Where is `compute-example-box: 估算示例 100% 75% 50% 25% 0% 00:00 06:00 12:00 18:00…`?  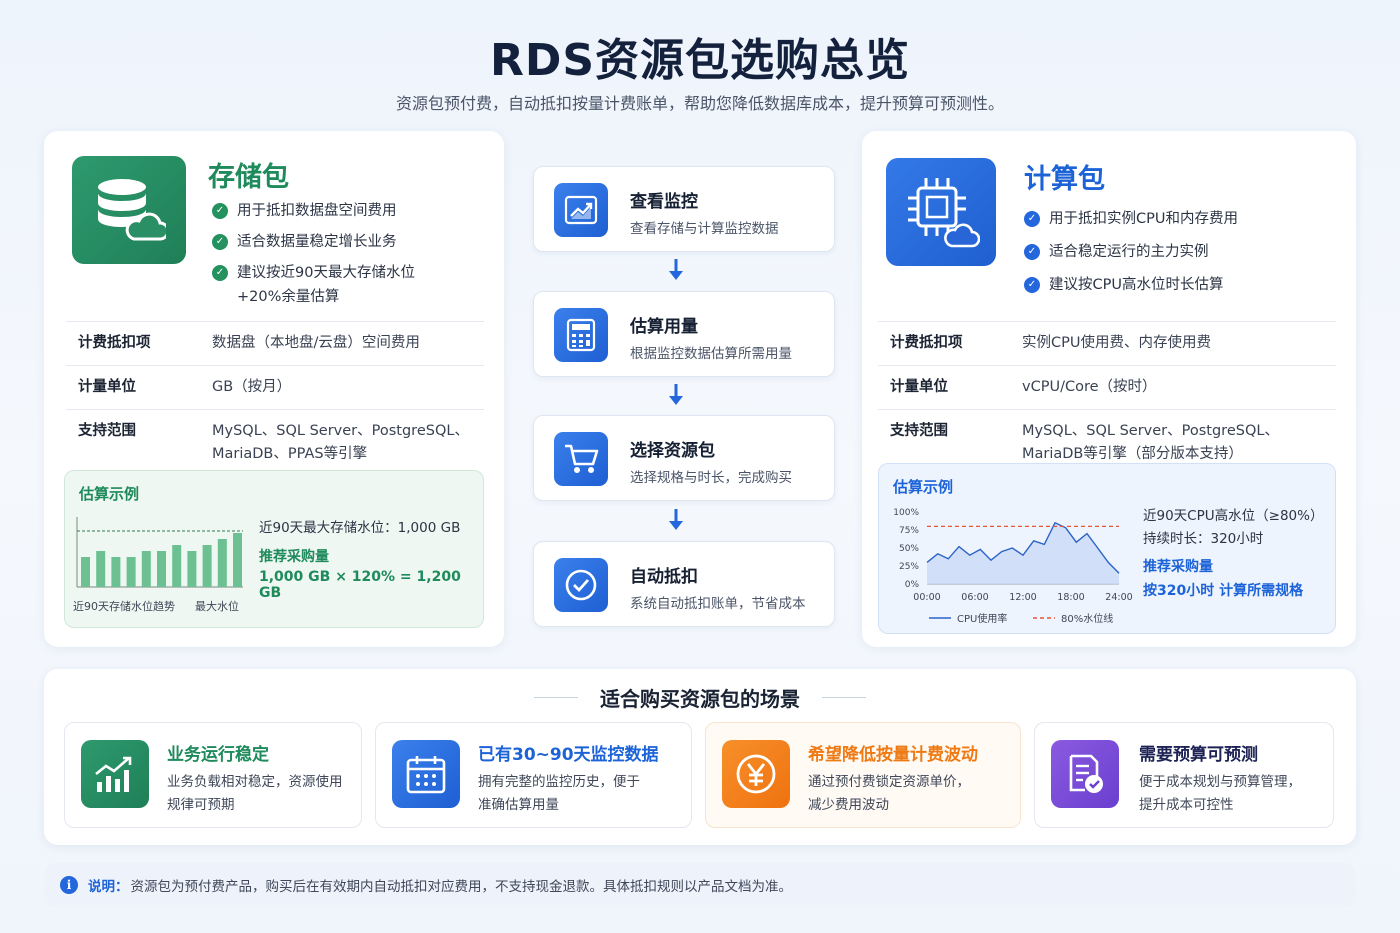
compute-example-box: 估算示例 100% 75% 50% 25% 0% 00:00 06:00 12:00 18:00… is located at coordinates (1107, 548).